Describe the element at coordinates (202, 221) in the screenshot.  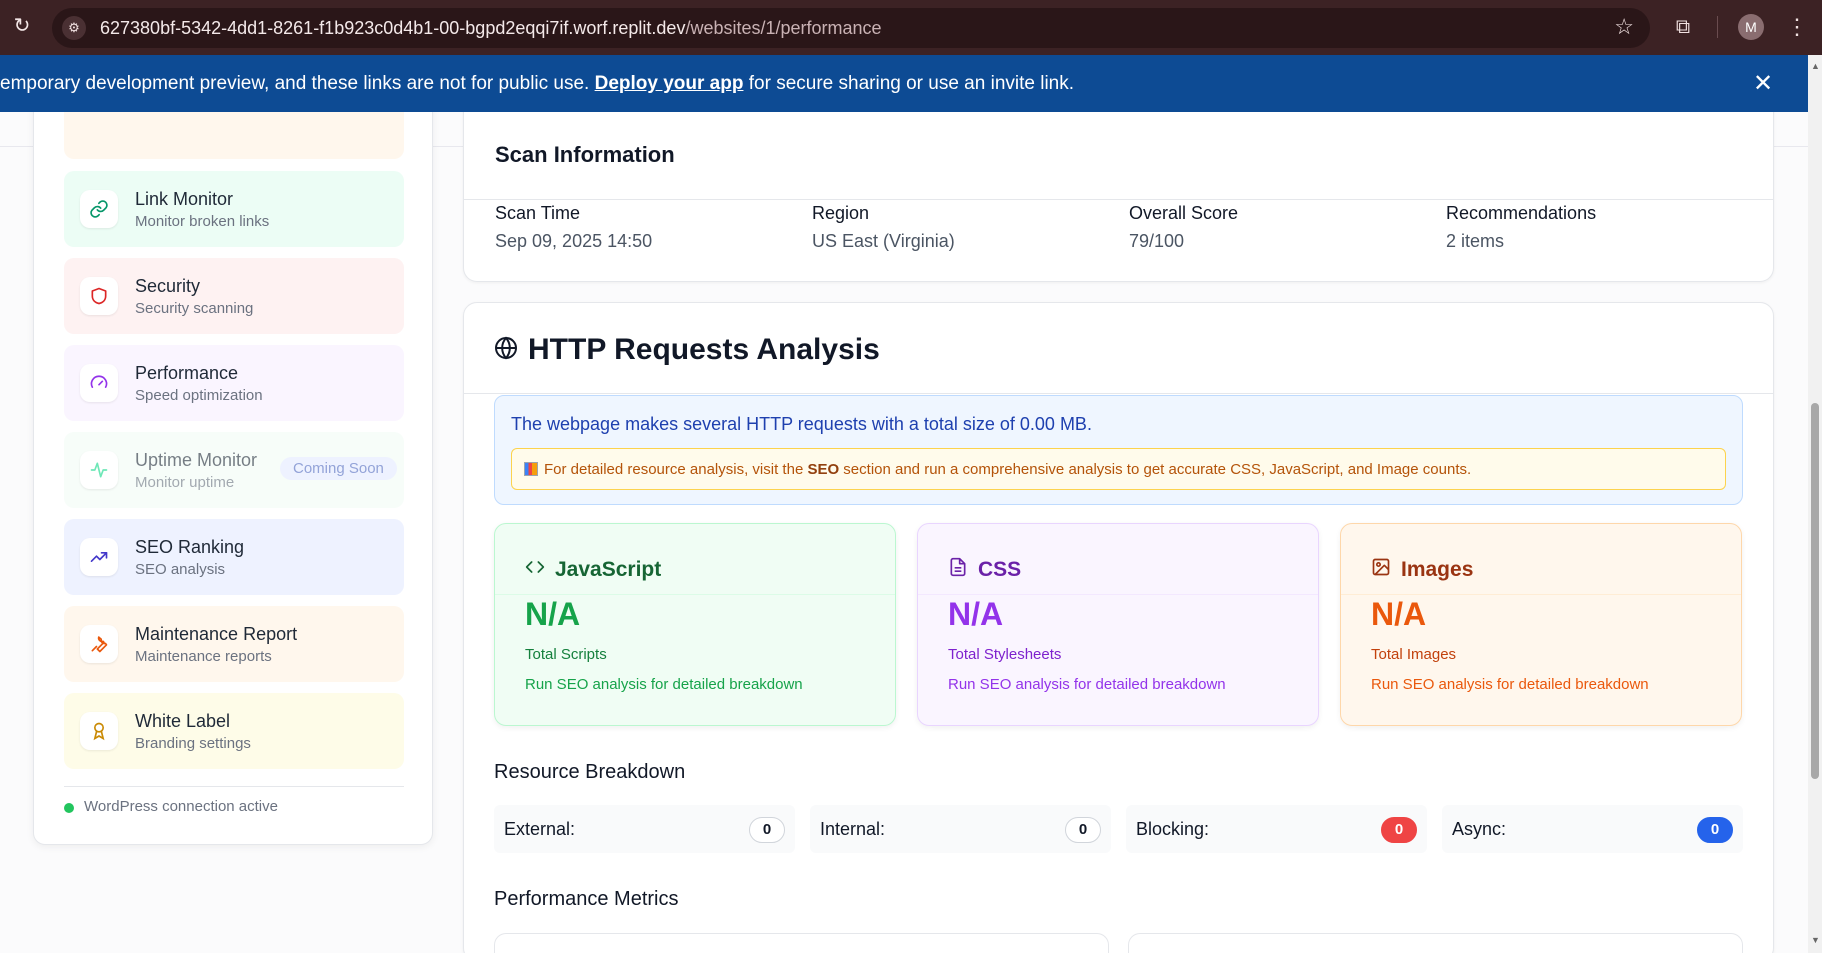
I see `sidebar-item-sub: Monitor broken links` at that location.